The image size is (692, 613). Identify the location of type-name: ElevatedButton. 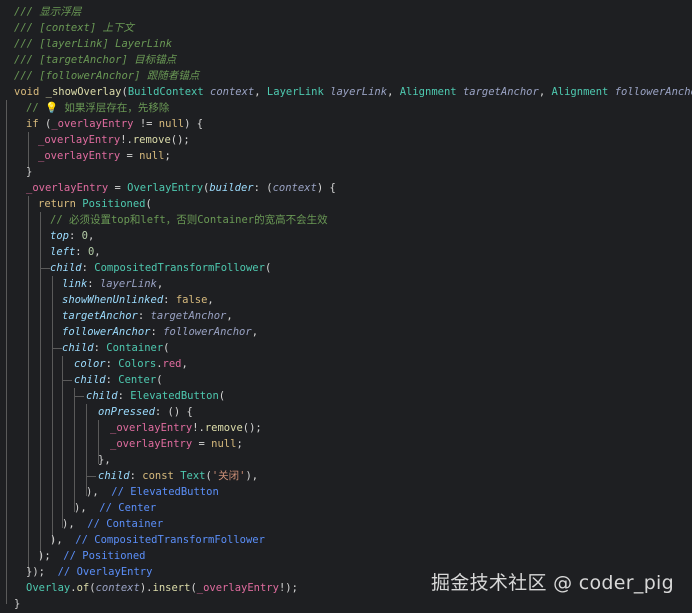
(174, 396).